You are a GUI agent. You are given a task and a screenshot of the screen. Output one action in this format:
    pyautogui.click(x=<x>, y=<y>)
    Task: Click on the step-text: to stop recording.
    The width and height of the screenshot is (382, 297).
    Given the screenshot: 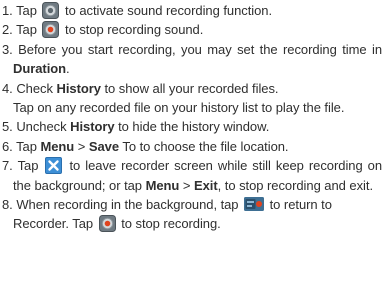 What is the action you would take?
    pyautogui.click(x=171, y=224)
    